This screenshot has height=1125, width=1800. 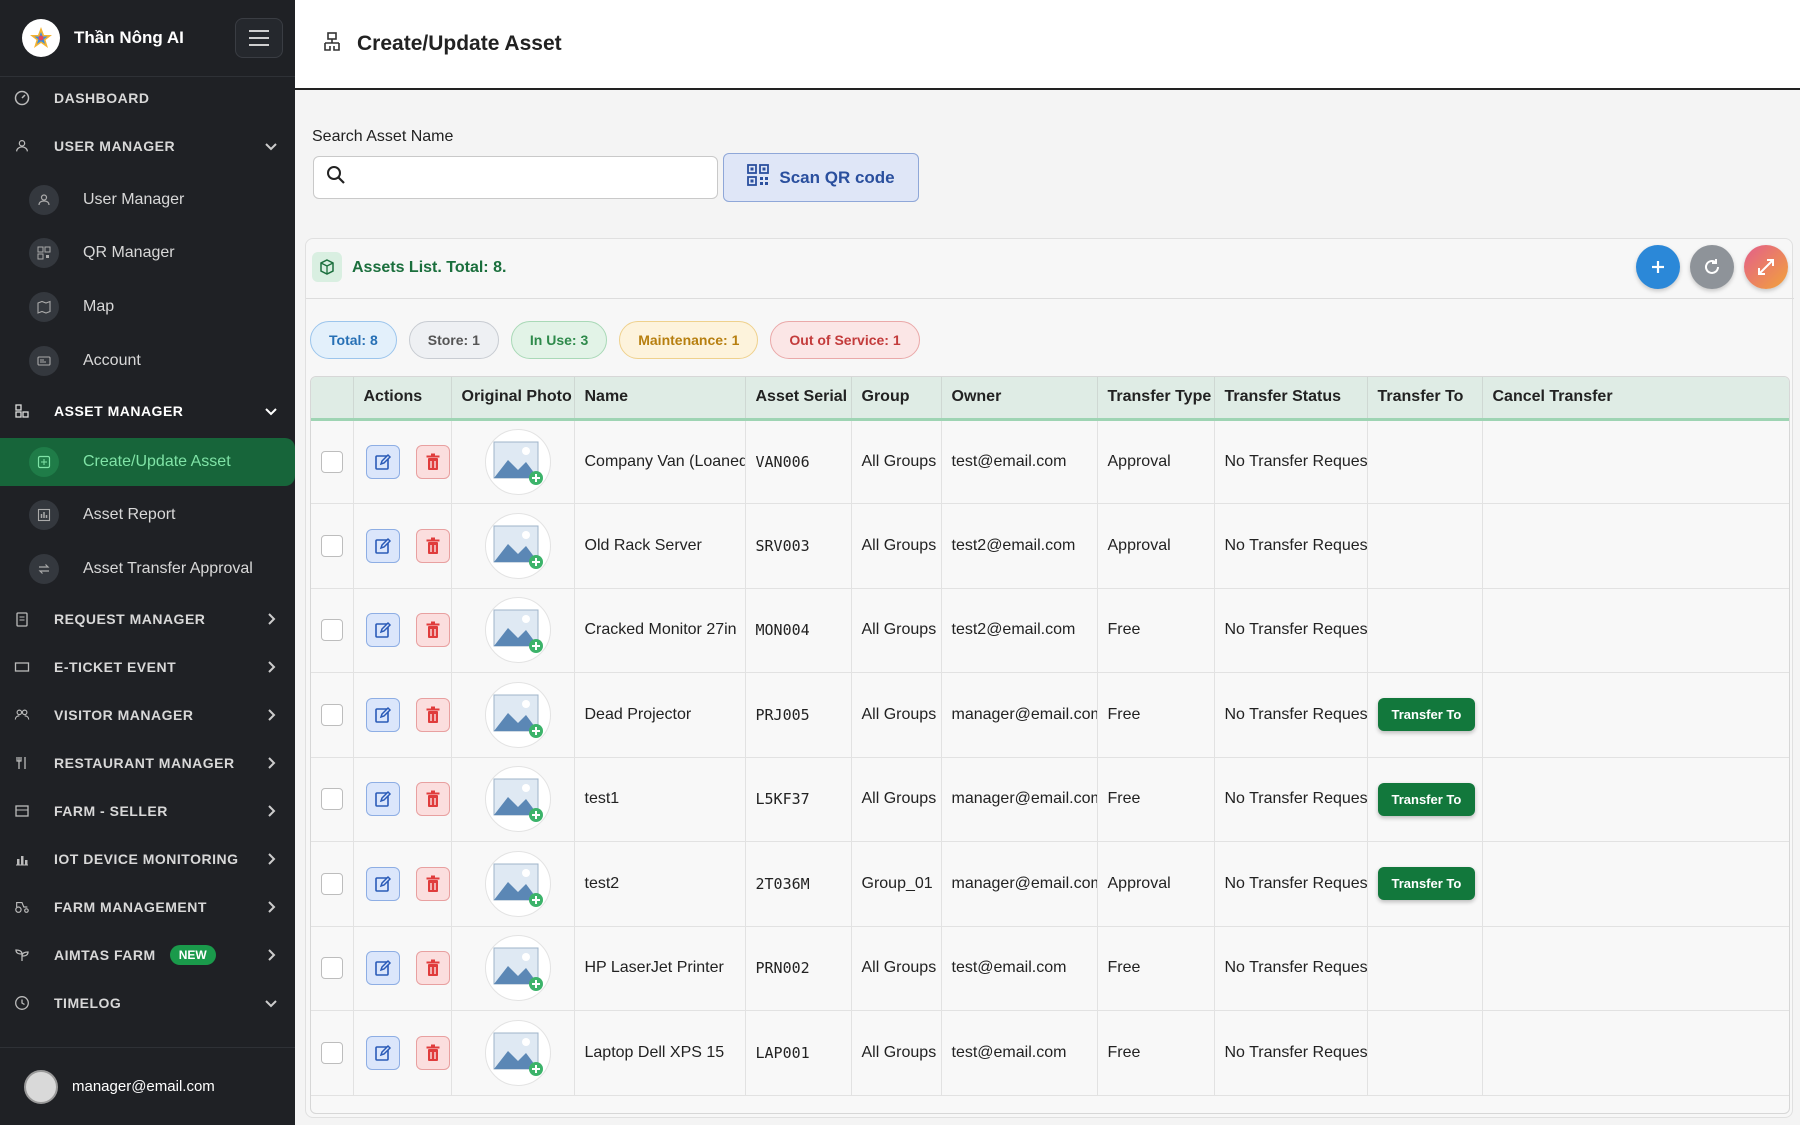 What do you see at coordinates (147, 907) in the screenshot?
I see `sidebar-item-farm-management: FARM MANAGEMENT` at bounding box center [147, 907].